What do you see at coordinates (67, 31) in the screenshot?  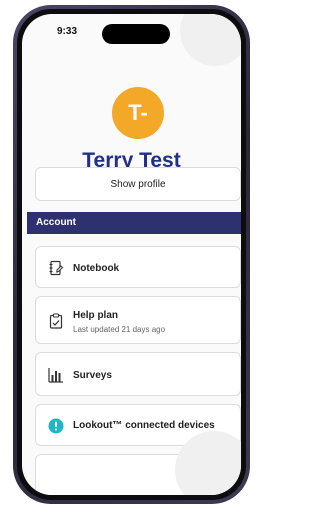 I see `status-time: 9:33` at bounding box center [67, 31].